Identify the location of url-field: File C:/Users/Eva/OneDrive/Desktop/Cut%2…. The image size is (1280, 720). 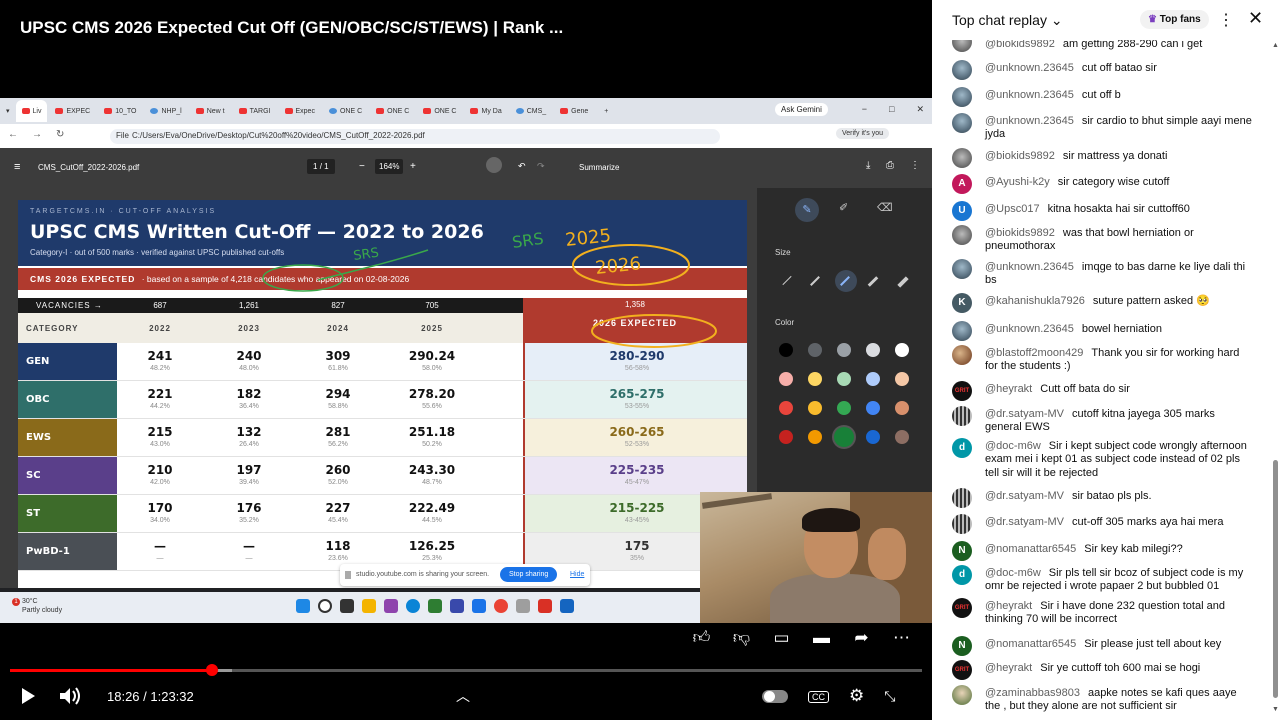
(415, 136).